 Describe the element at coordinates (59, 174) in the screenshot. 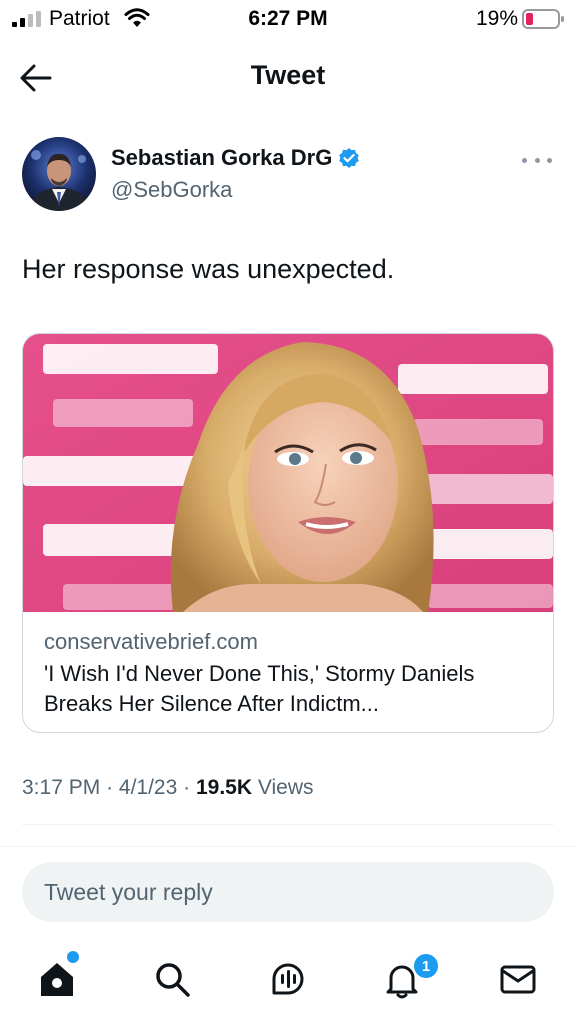

I see `author-avatar` at that location.